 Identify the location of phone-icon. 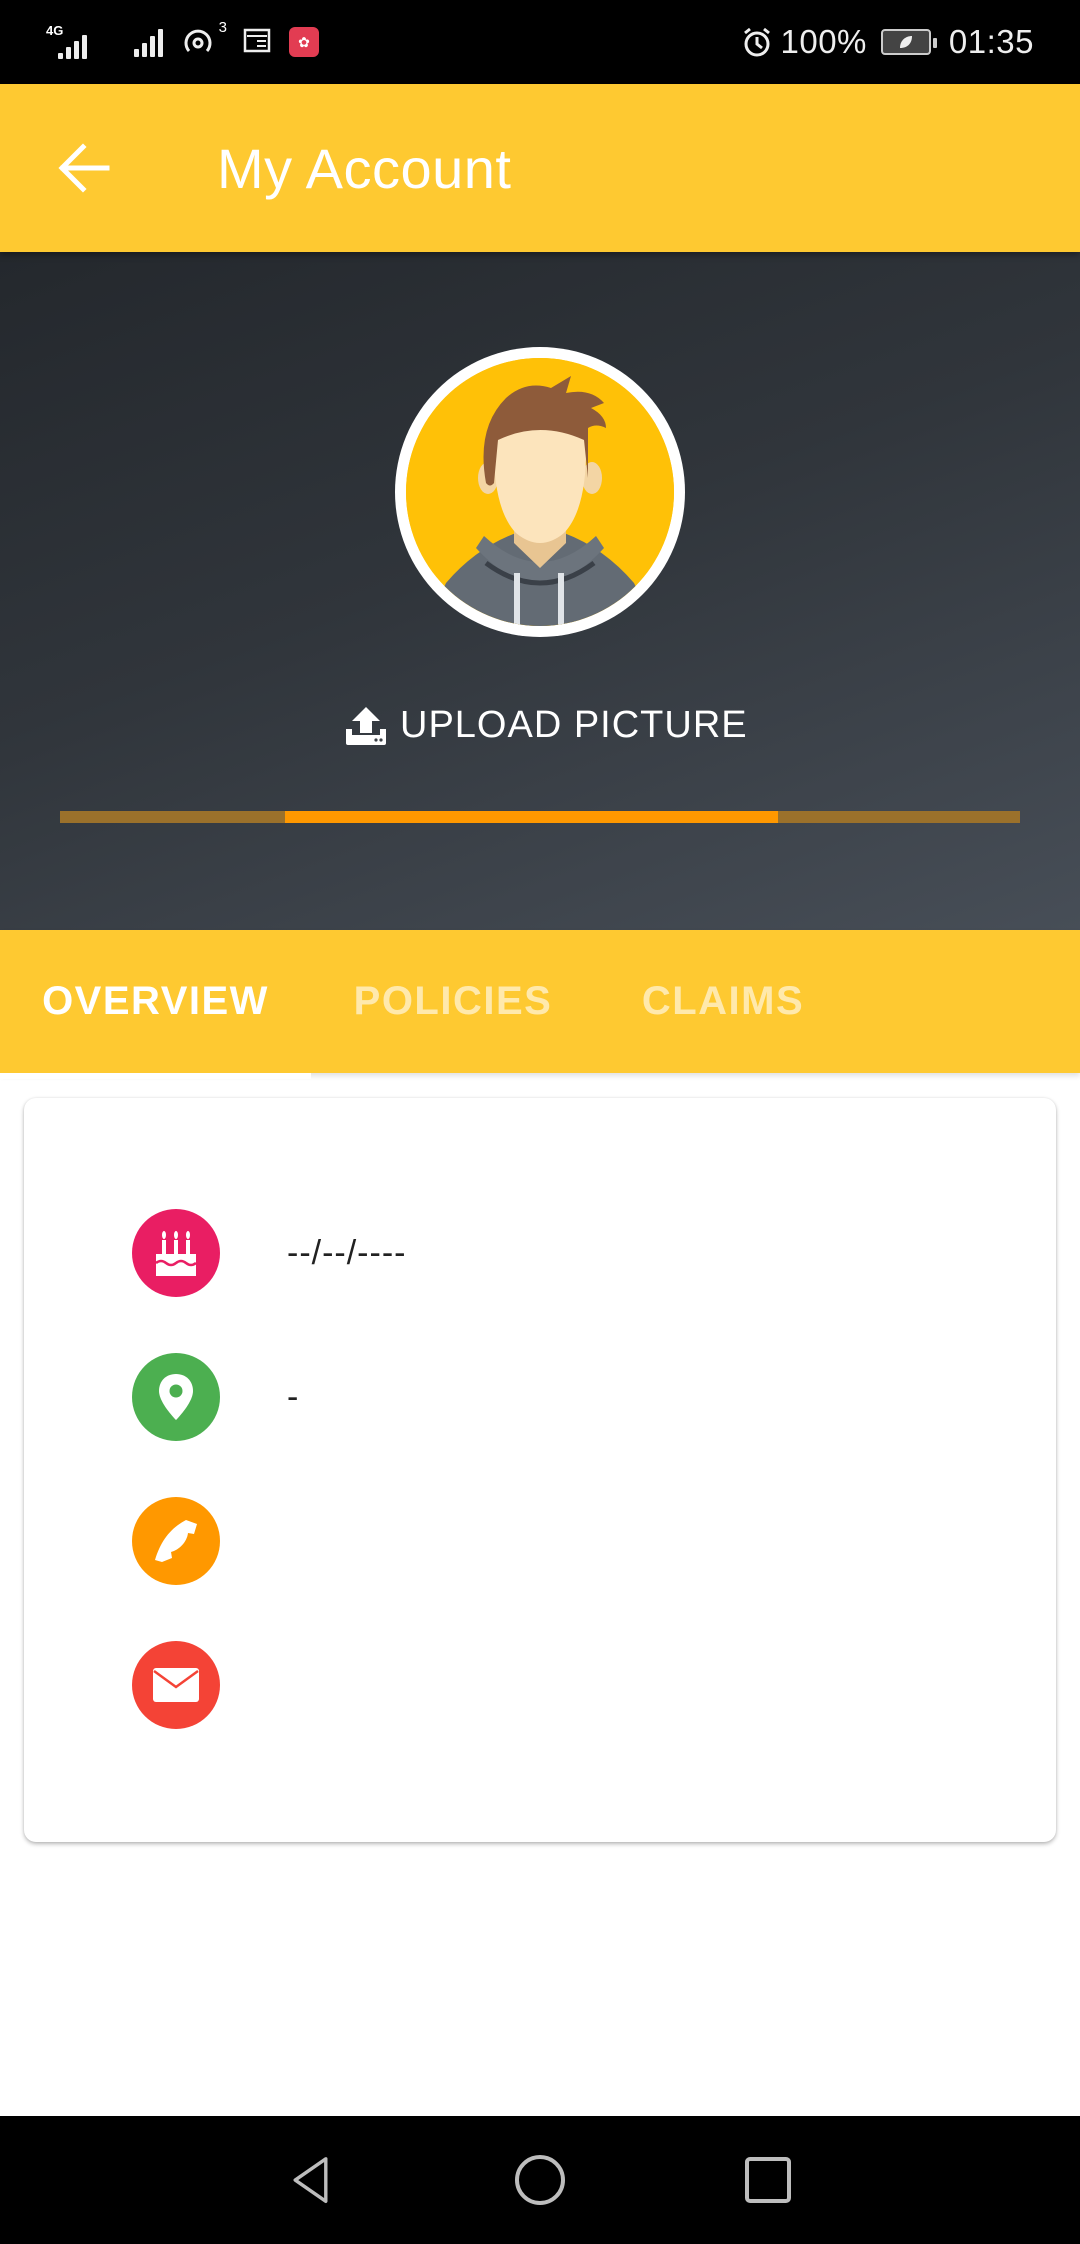
(176, 1541).